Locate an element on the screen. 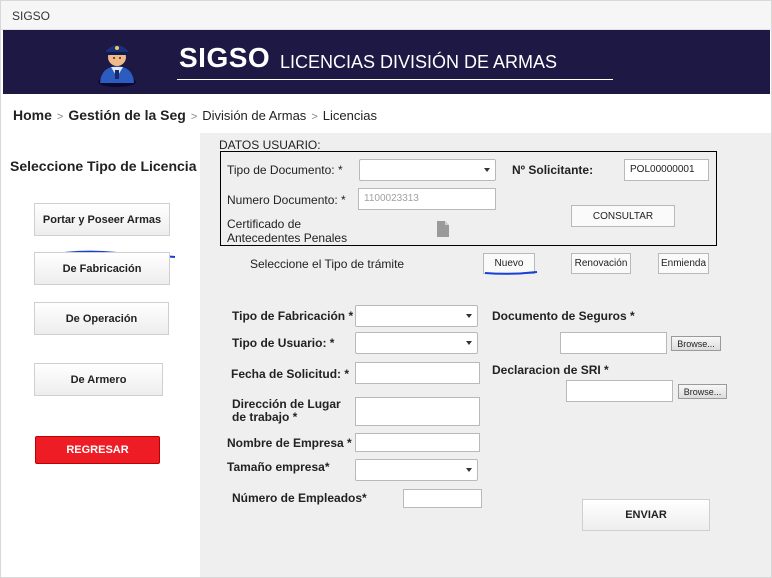 Image resolution: width=772 pixels, height=578 pixels. declaracion-sri-label: Declaracion de SRI * is located at coordinates (550, 370).